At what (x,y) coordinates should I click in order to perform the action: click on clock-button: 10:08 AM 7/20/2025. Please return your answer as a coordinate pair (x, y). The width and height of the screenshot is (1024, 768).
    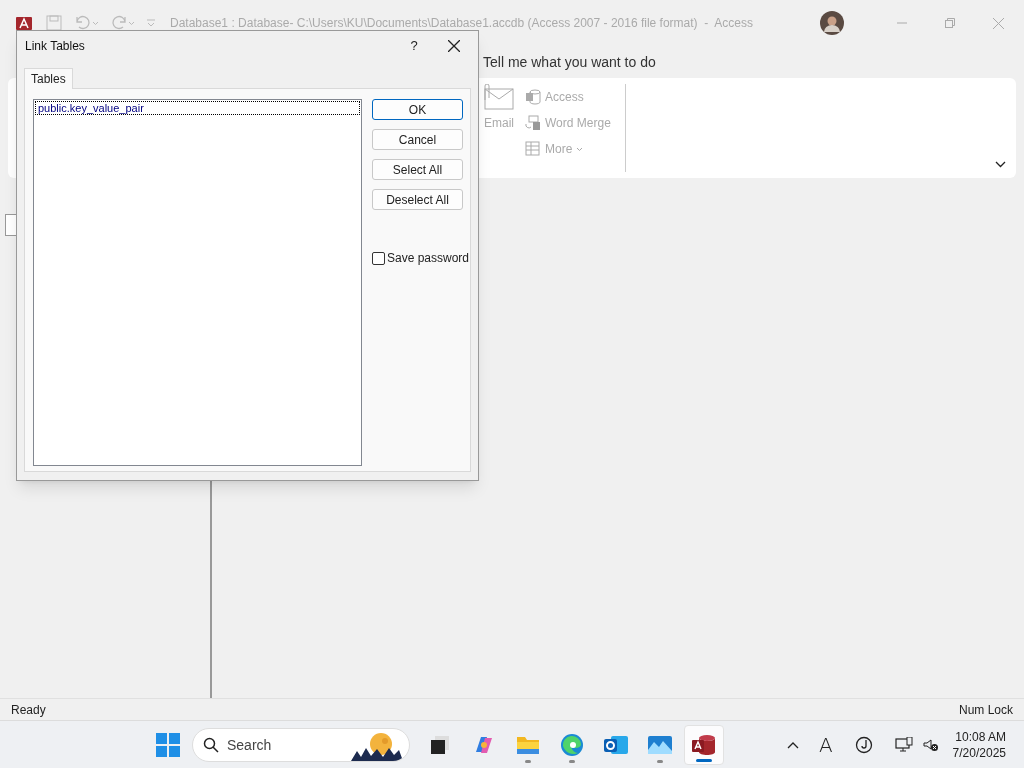
    Looking at the image, I should click on (979, 744).